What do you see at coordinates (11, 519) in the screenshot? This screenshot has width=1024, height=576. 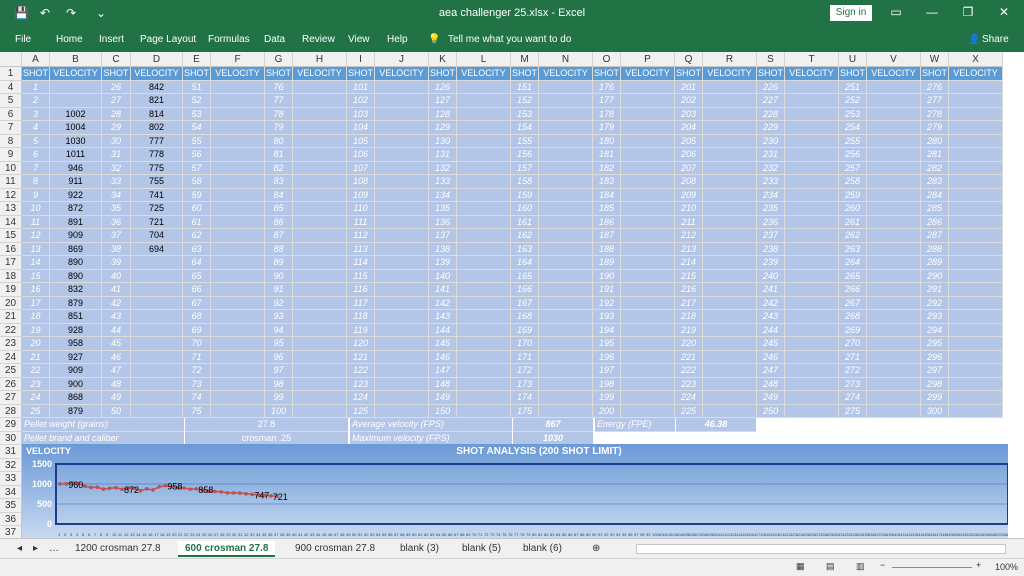 I see `row-header: 36` at bounding box center [11, 519].